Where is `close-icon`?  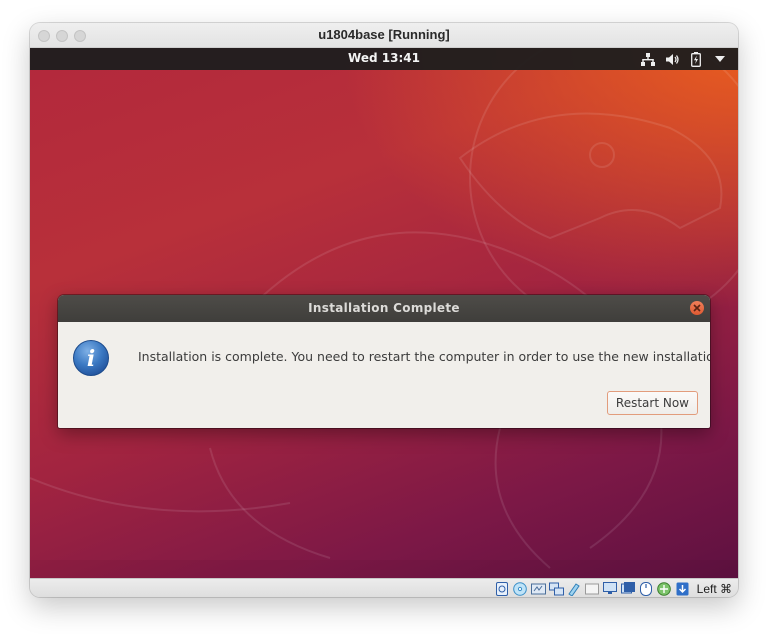 close-icon is located at coordinates (697, 308).